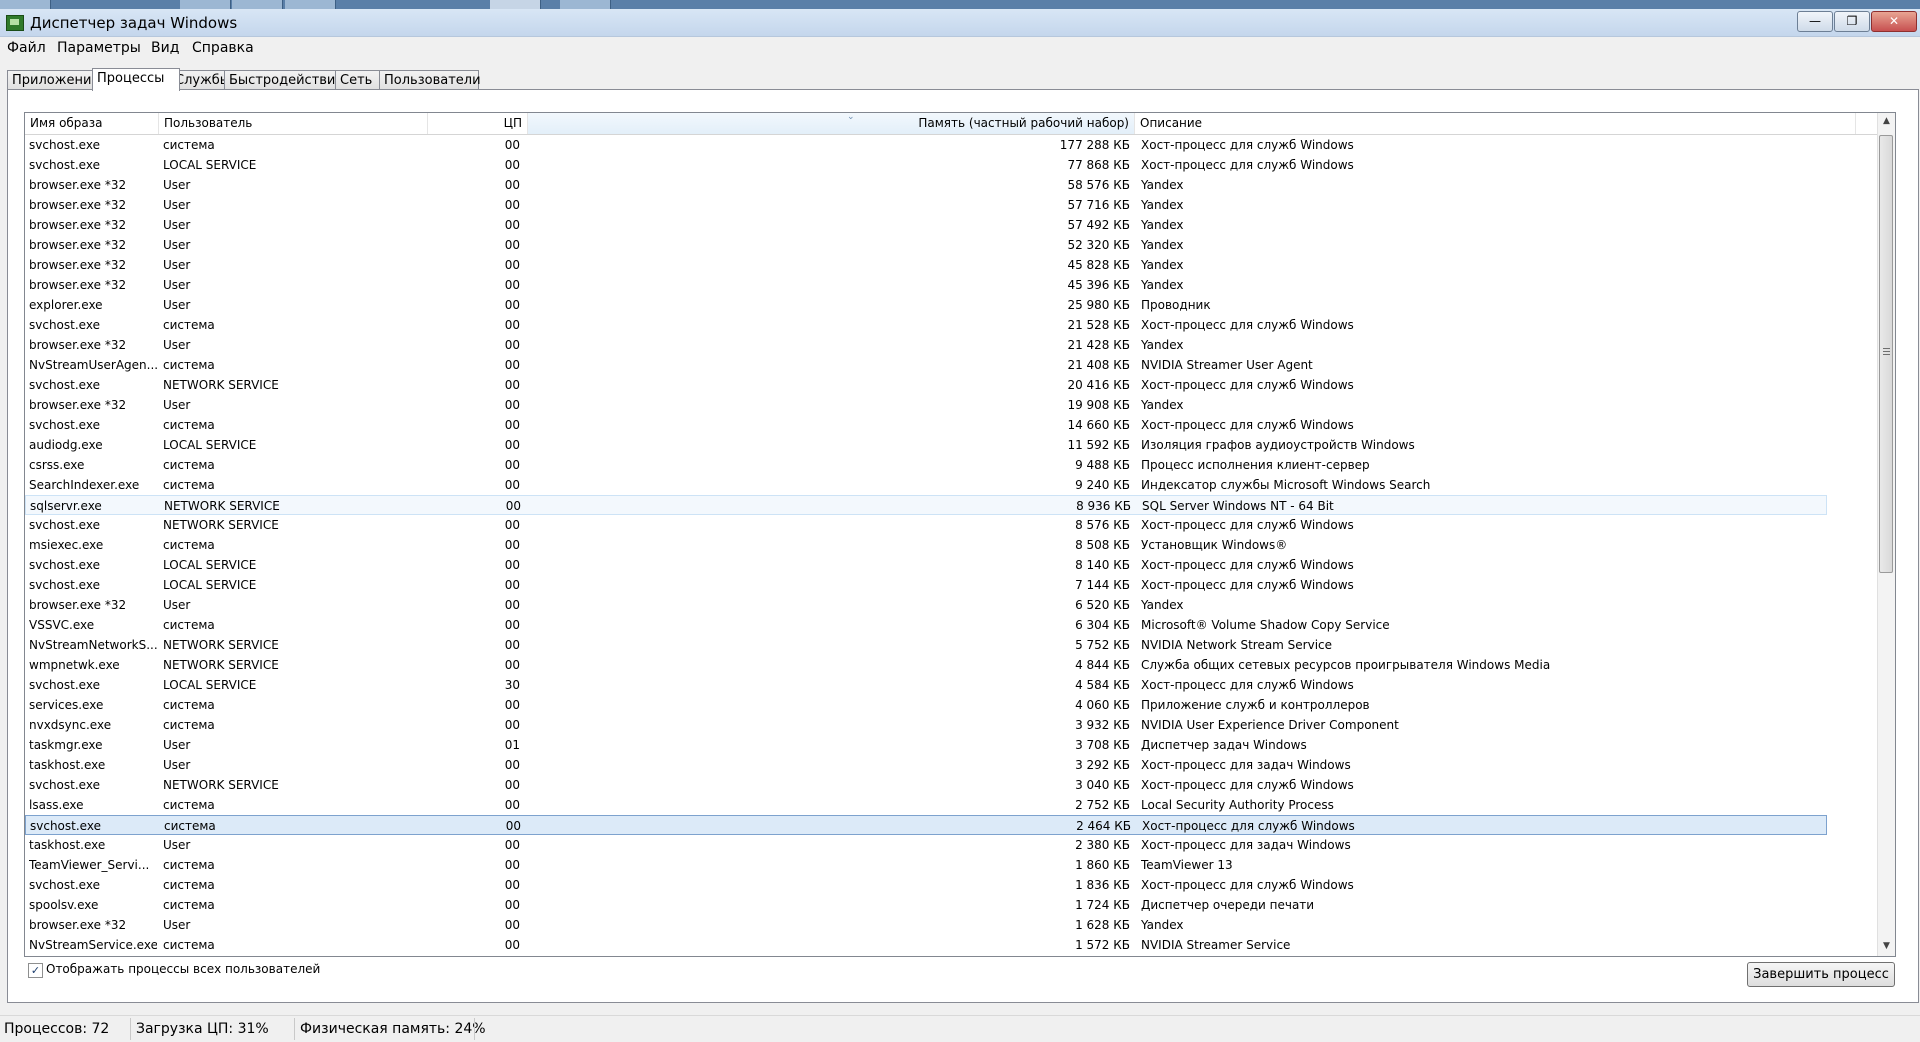  What do you see at coordinates (926, 225) in the screenshot?
I see `process-row: browser.exe *32 User 00 57 492 КБ Yandex` at bounding box center [926, 225].